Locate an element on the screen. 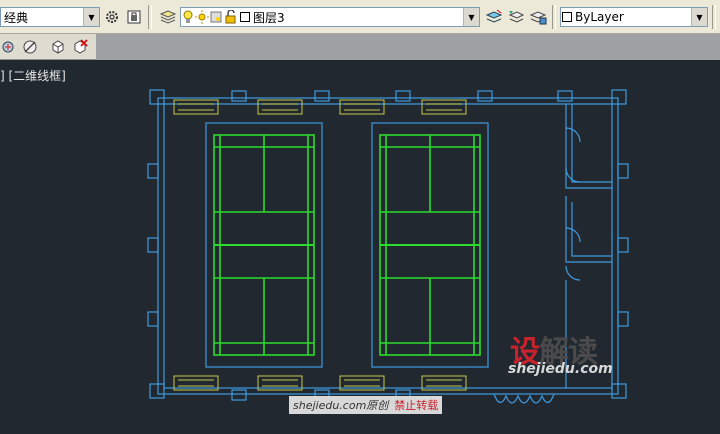 This screenshot has width=720, height=434. workspace-dropdown: 经典 ▼ is located at coordinates (50, 17).